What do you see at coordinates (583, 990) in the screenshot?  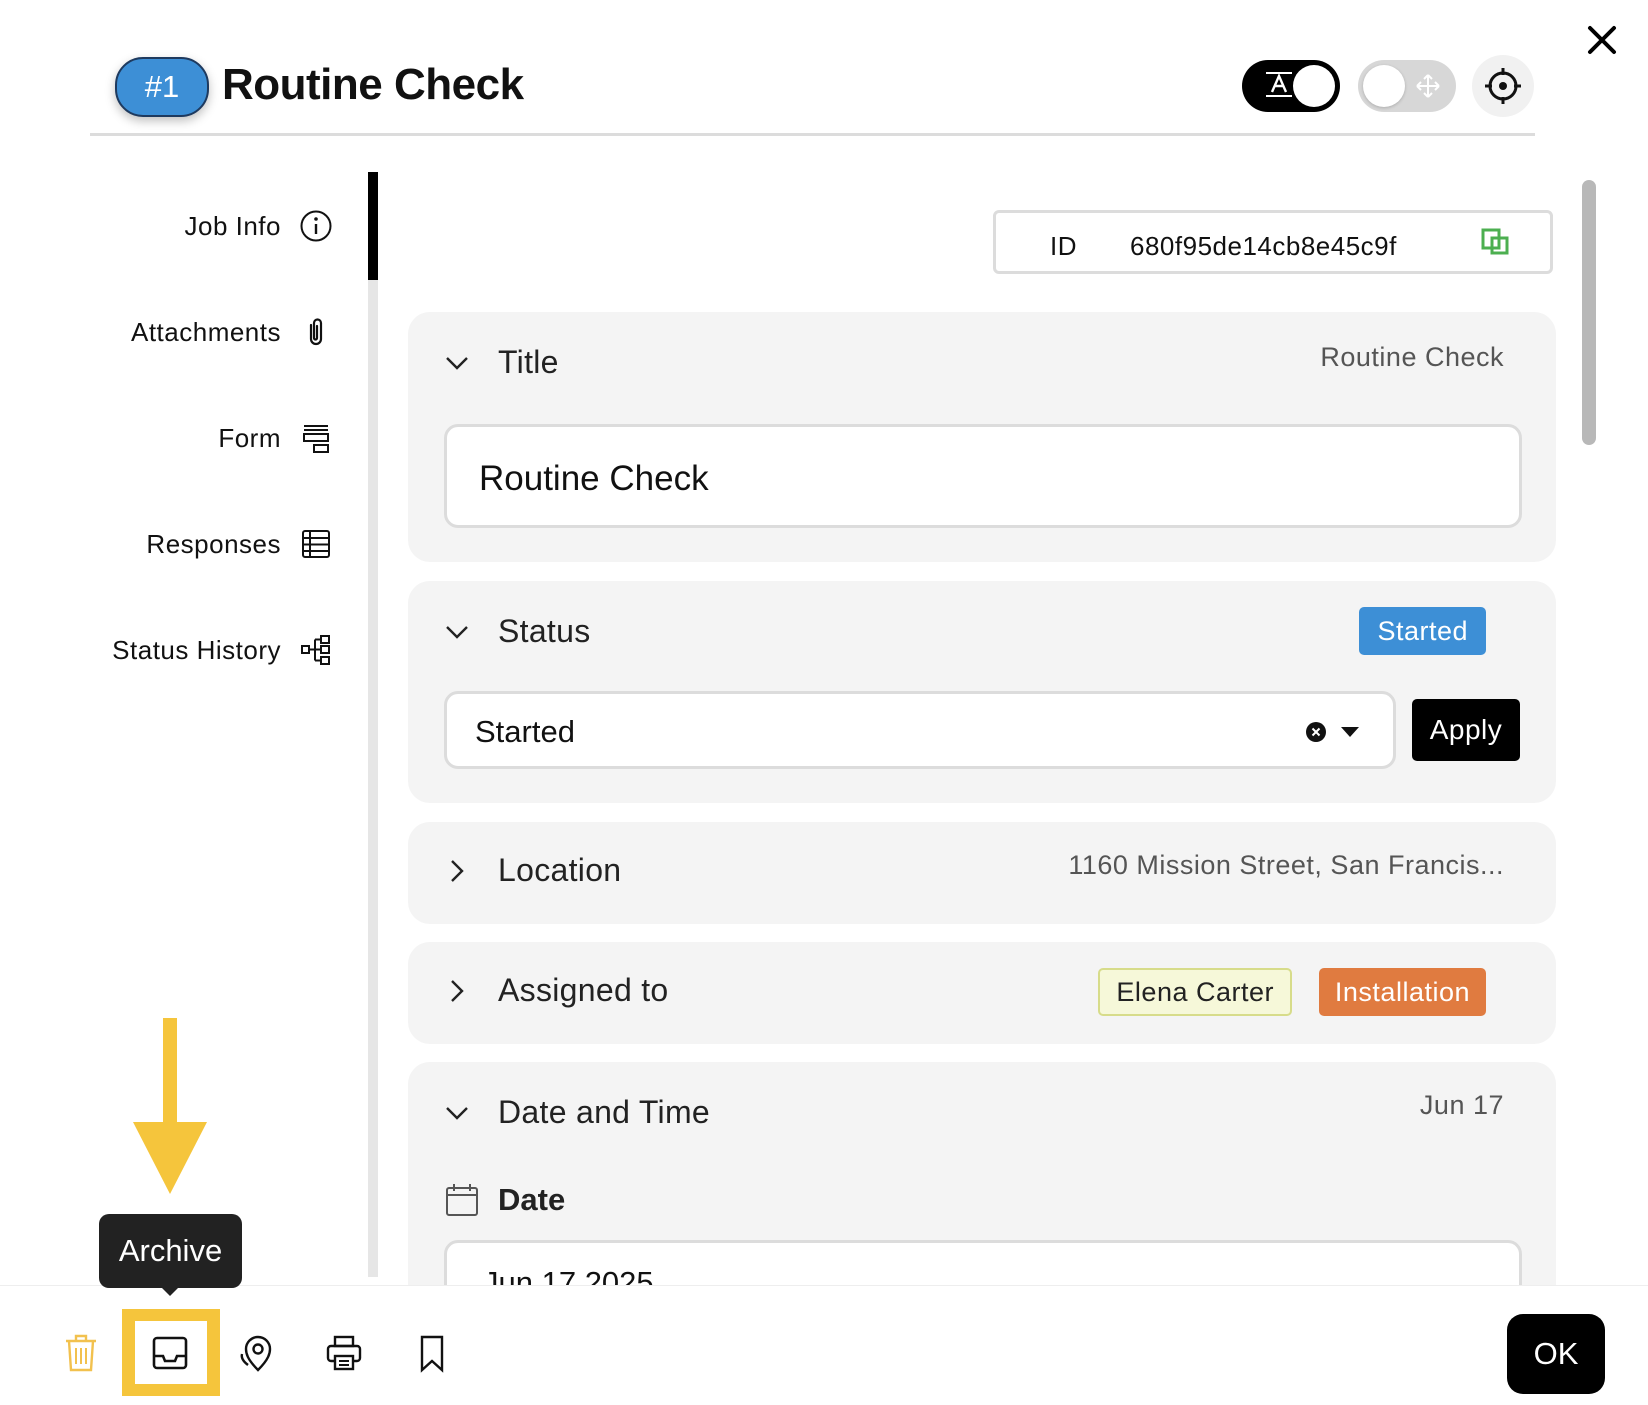 I see `section-label: Assigned to` at bounding box center [583, 990].